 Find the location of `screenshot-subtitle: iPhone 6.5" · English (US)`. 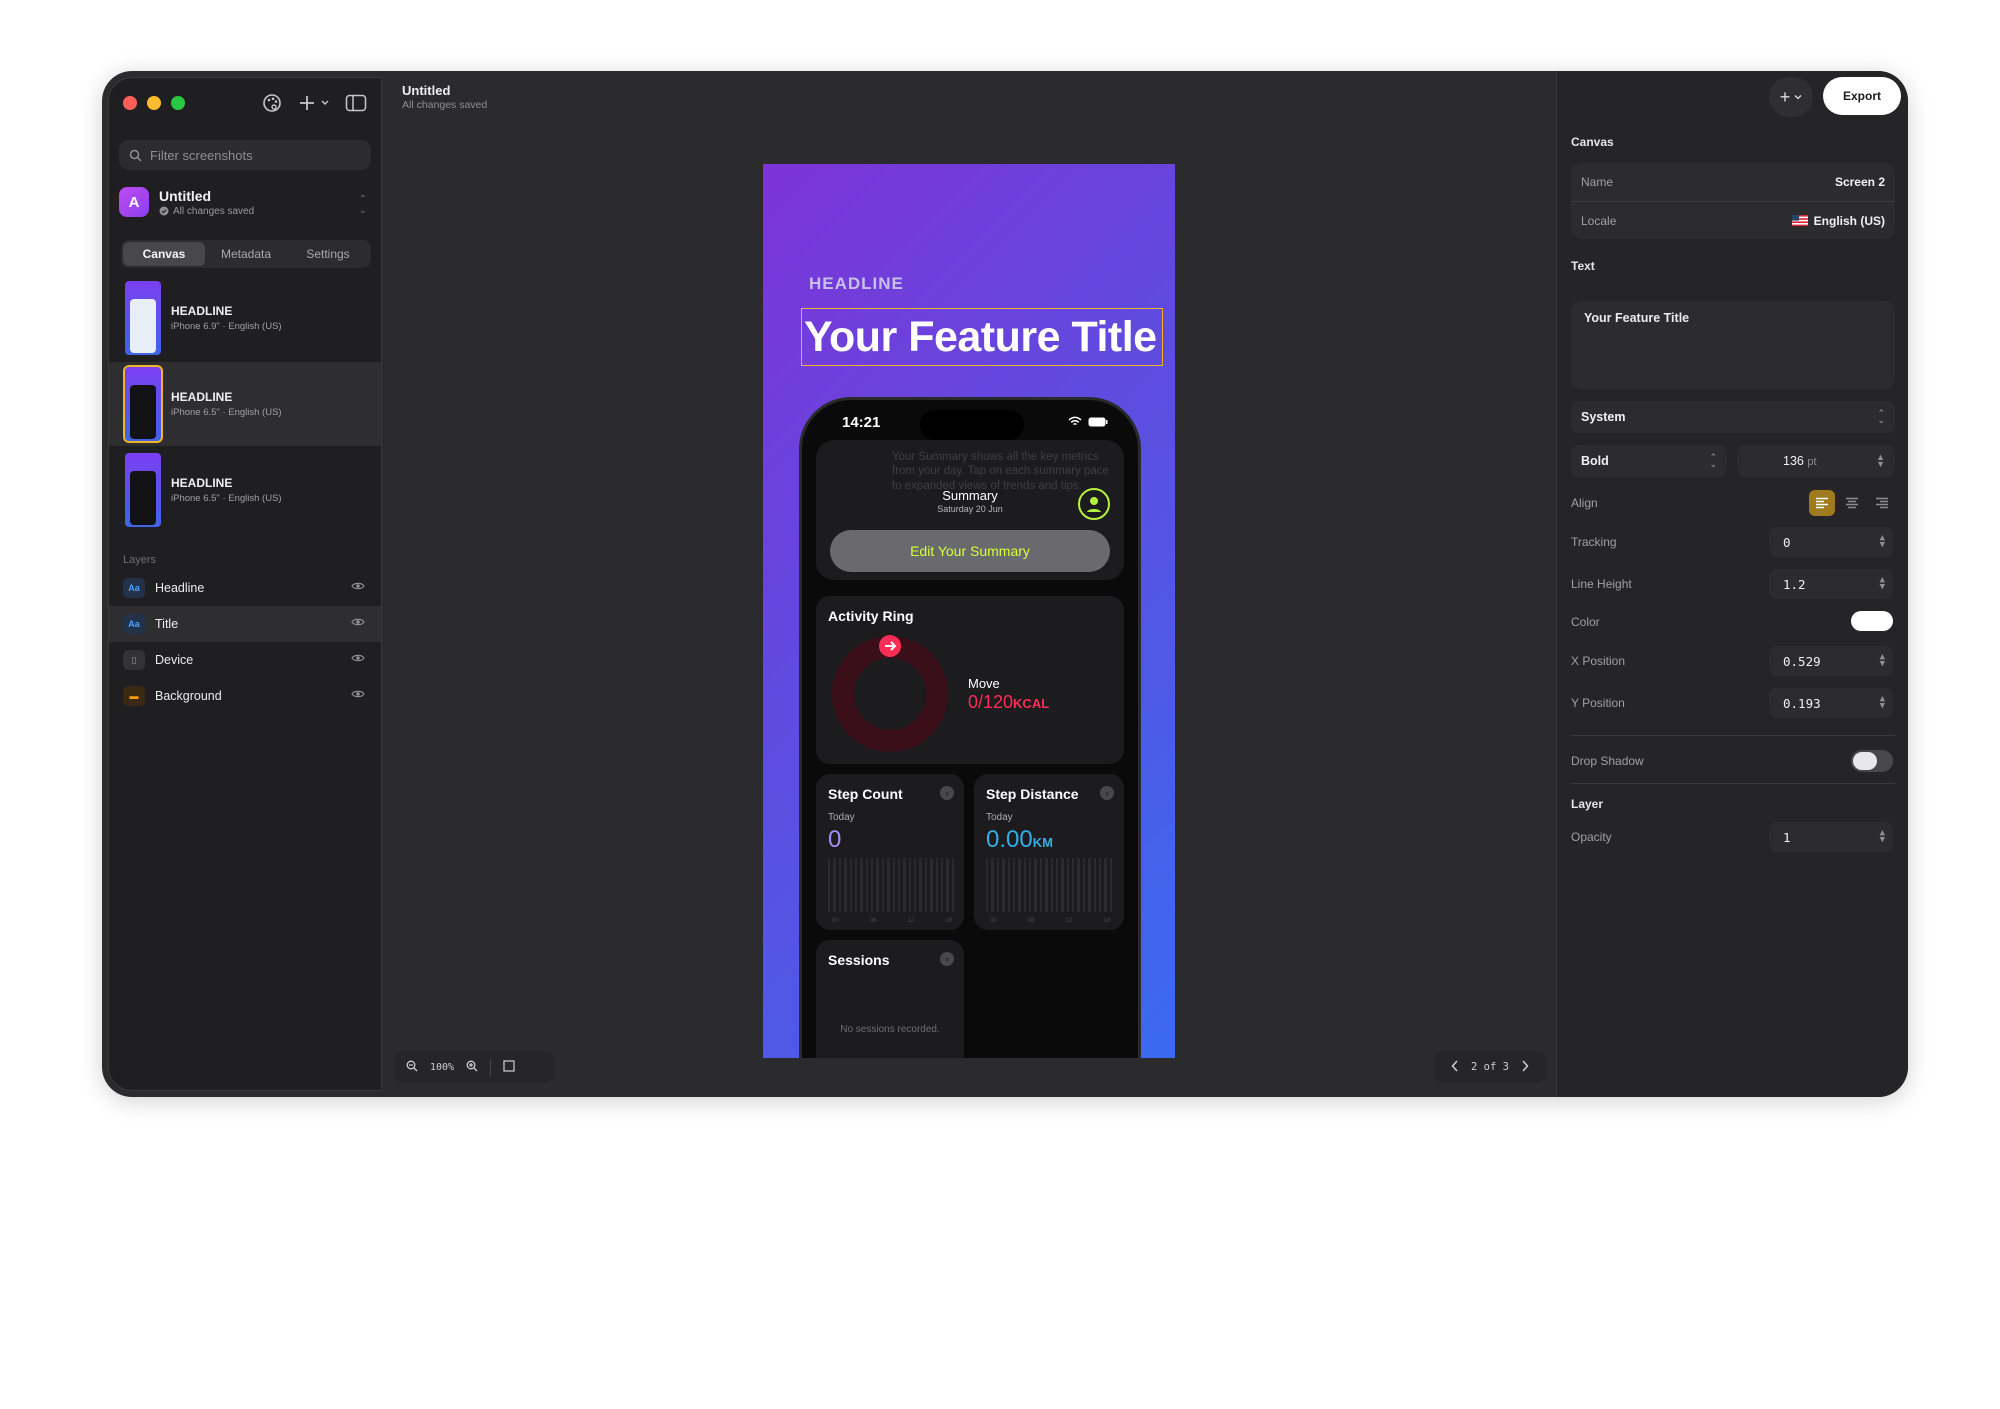

screenshot-subtitle: iPhone 6.5" · English (US) is located at coordinates (226, 498).